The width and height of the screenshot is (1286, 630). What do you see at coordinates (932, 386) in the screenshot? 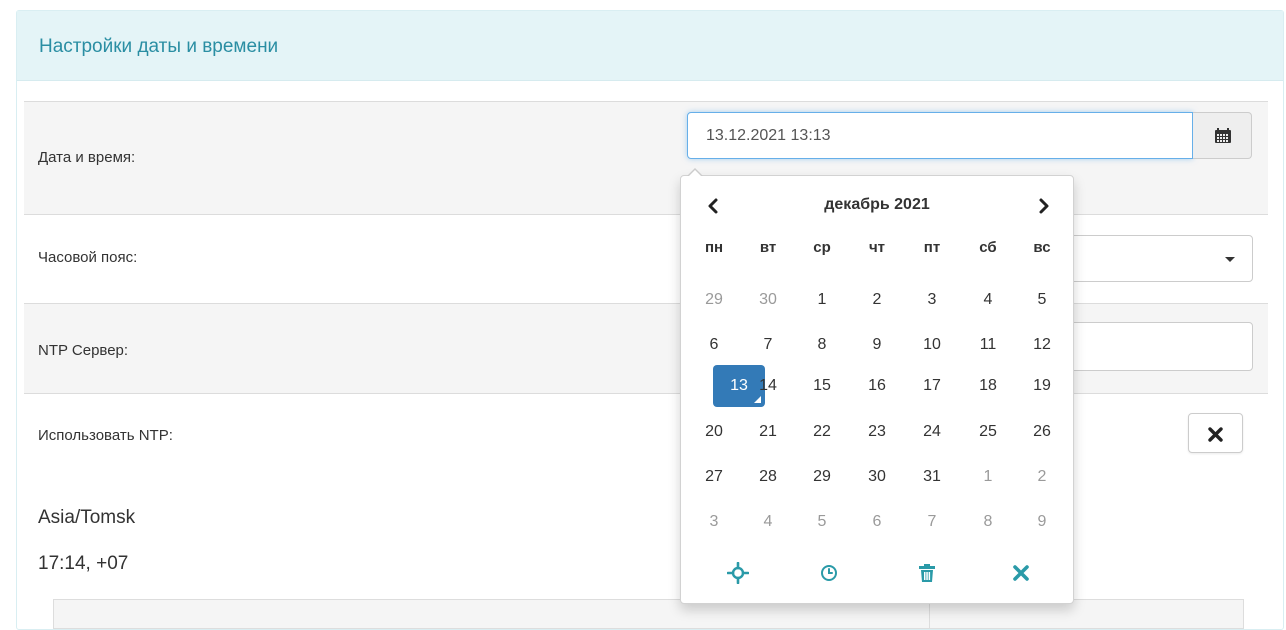
I see `calendar-day: 17` at bounding box center [932, 386].